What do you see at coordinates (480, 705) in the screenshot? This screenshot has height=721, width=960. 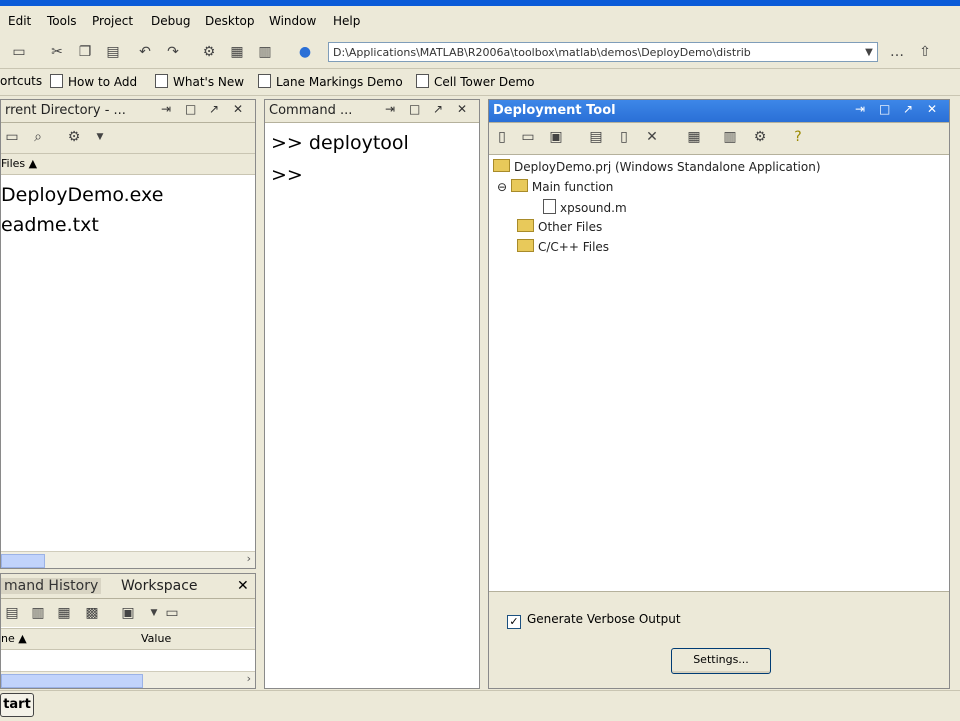 I see `status-bar: tart` at bounding box center [480, 705].